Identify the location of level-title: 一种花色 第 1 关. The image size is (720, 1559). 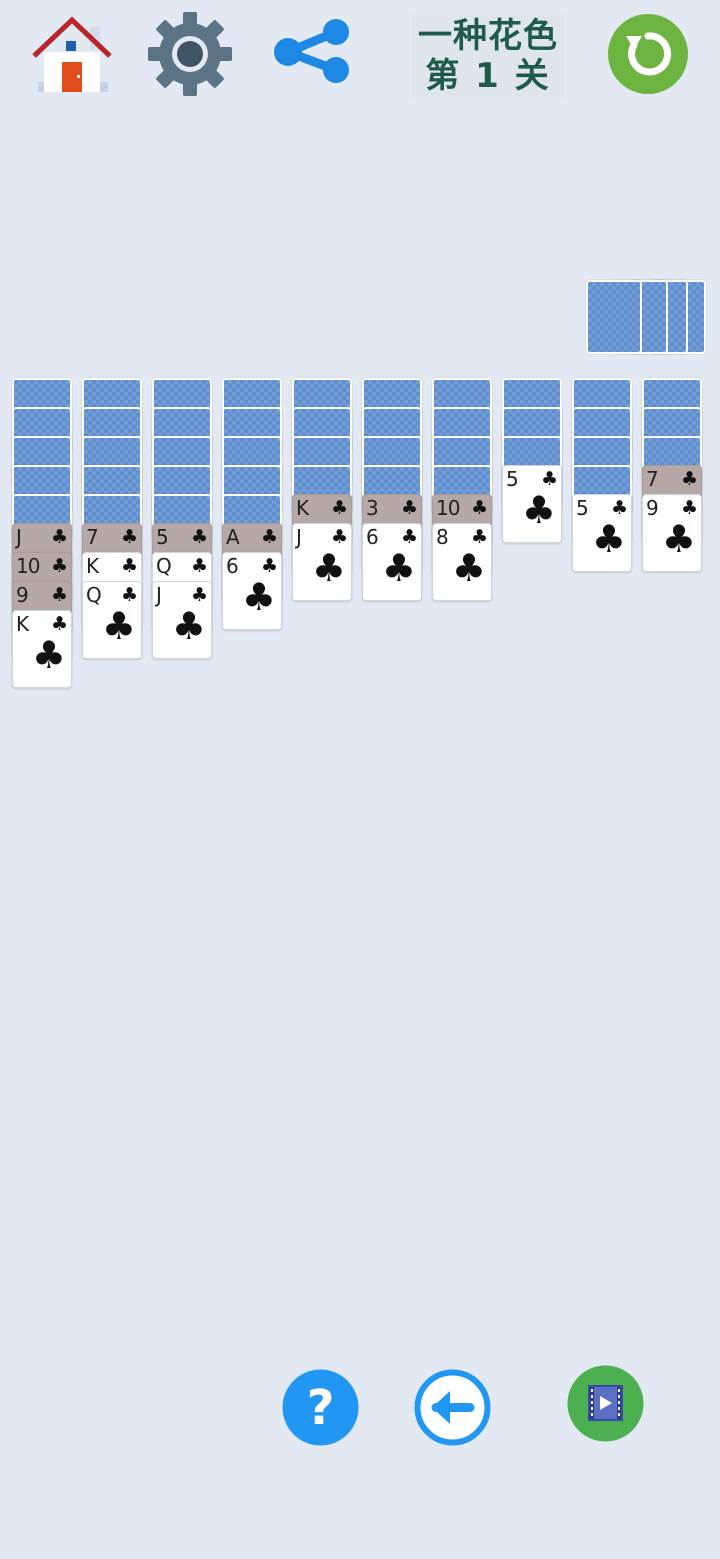
(488, 56).